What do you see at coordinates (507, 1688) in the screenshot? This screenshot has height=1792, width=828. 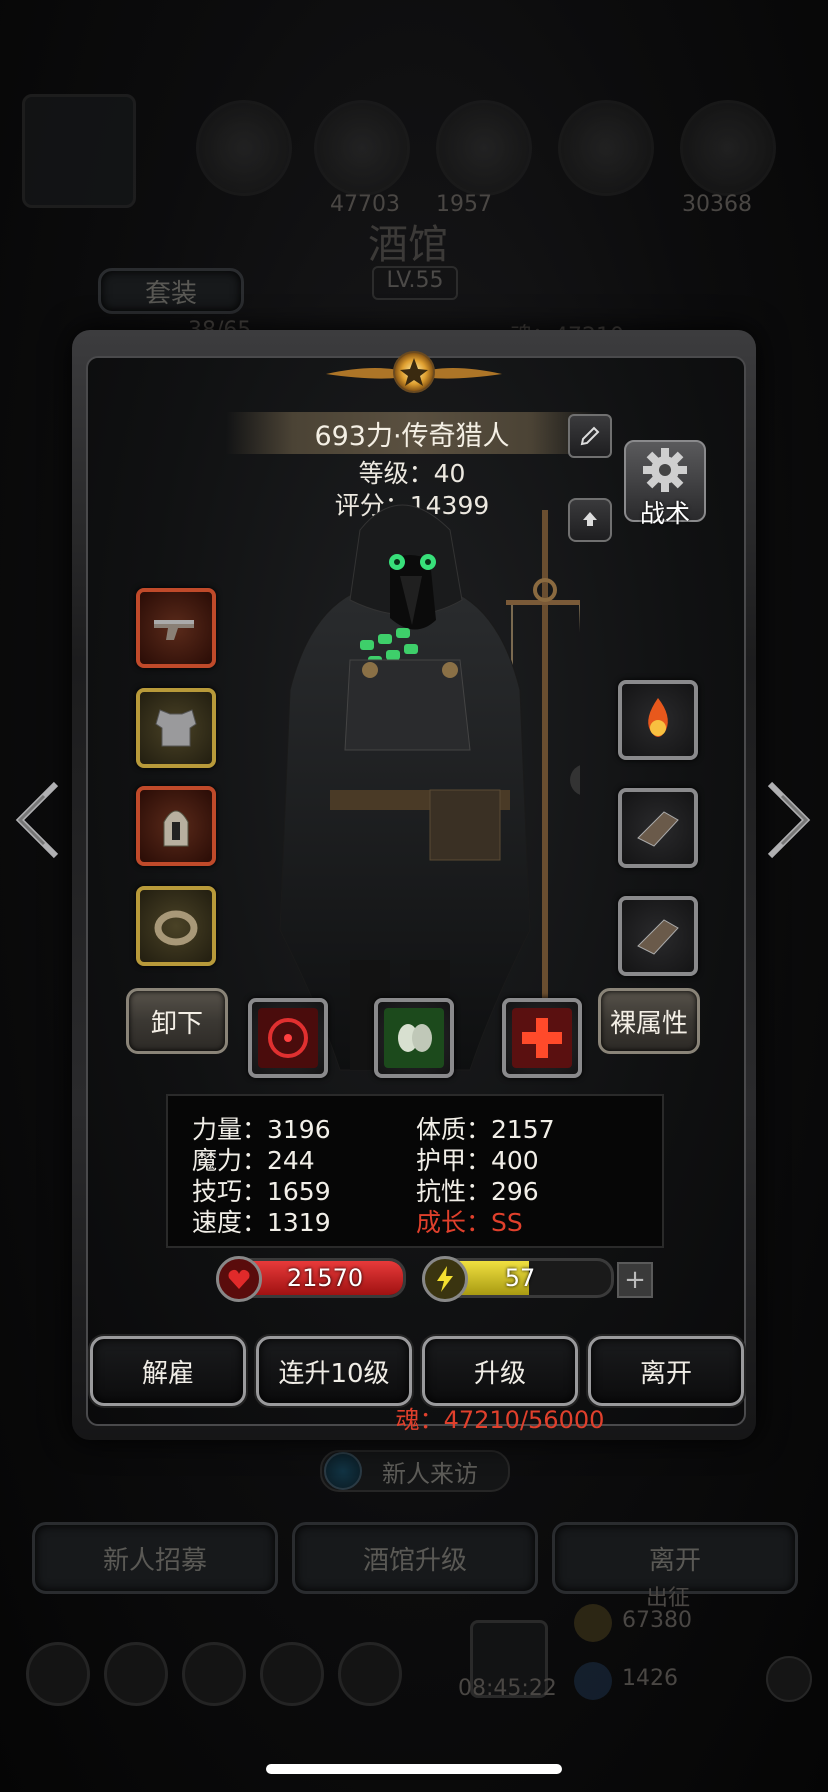 I see `timer-text: 08:45:22` at bounding box center [507, 1688].